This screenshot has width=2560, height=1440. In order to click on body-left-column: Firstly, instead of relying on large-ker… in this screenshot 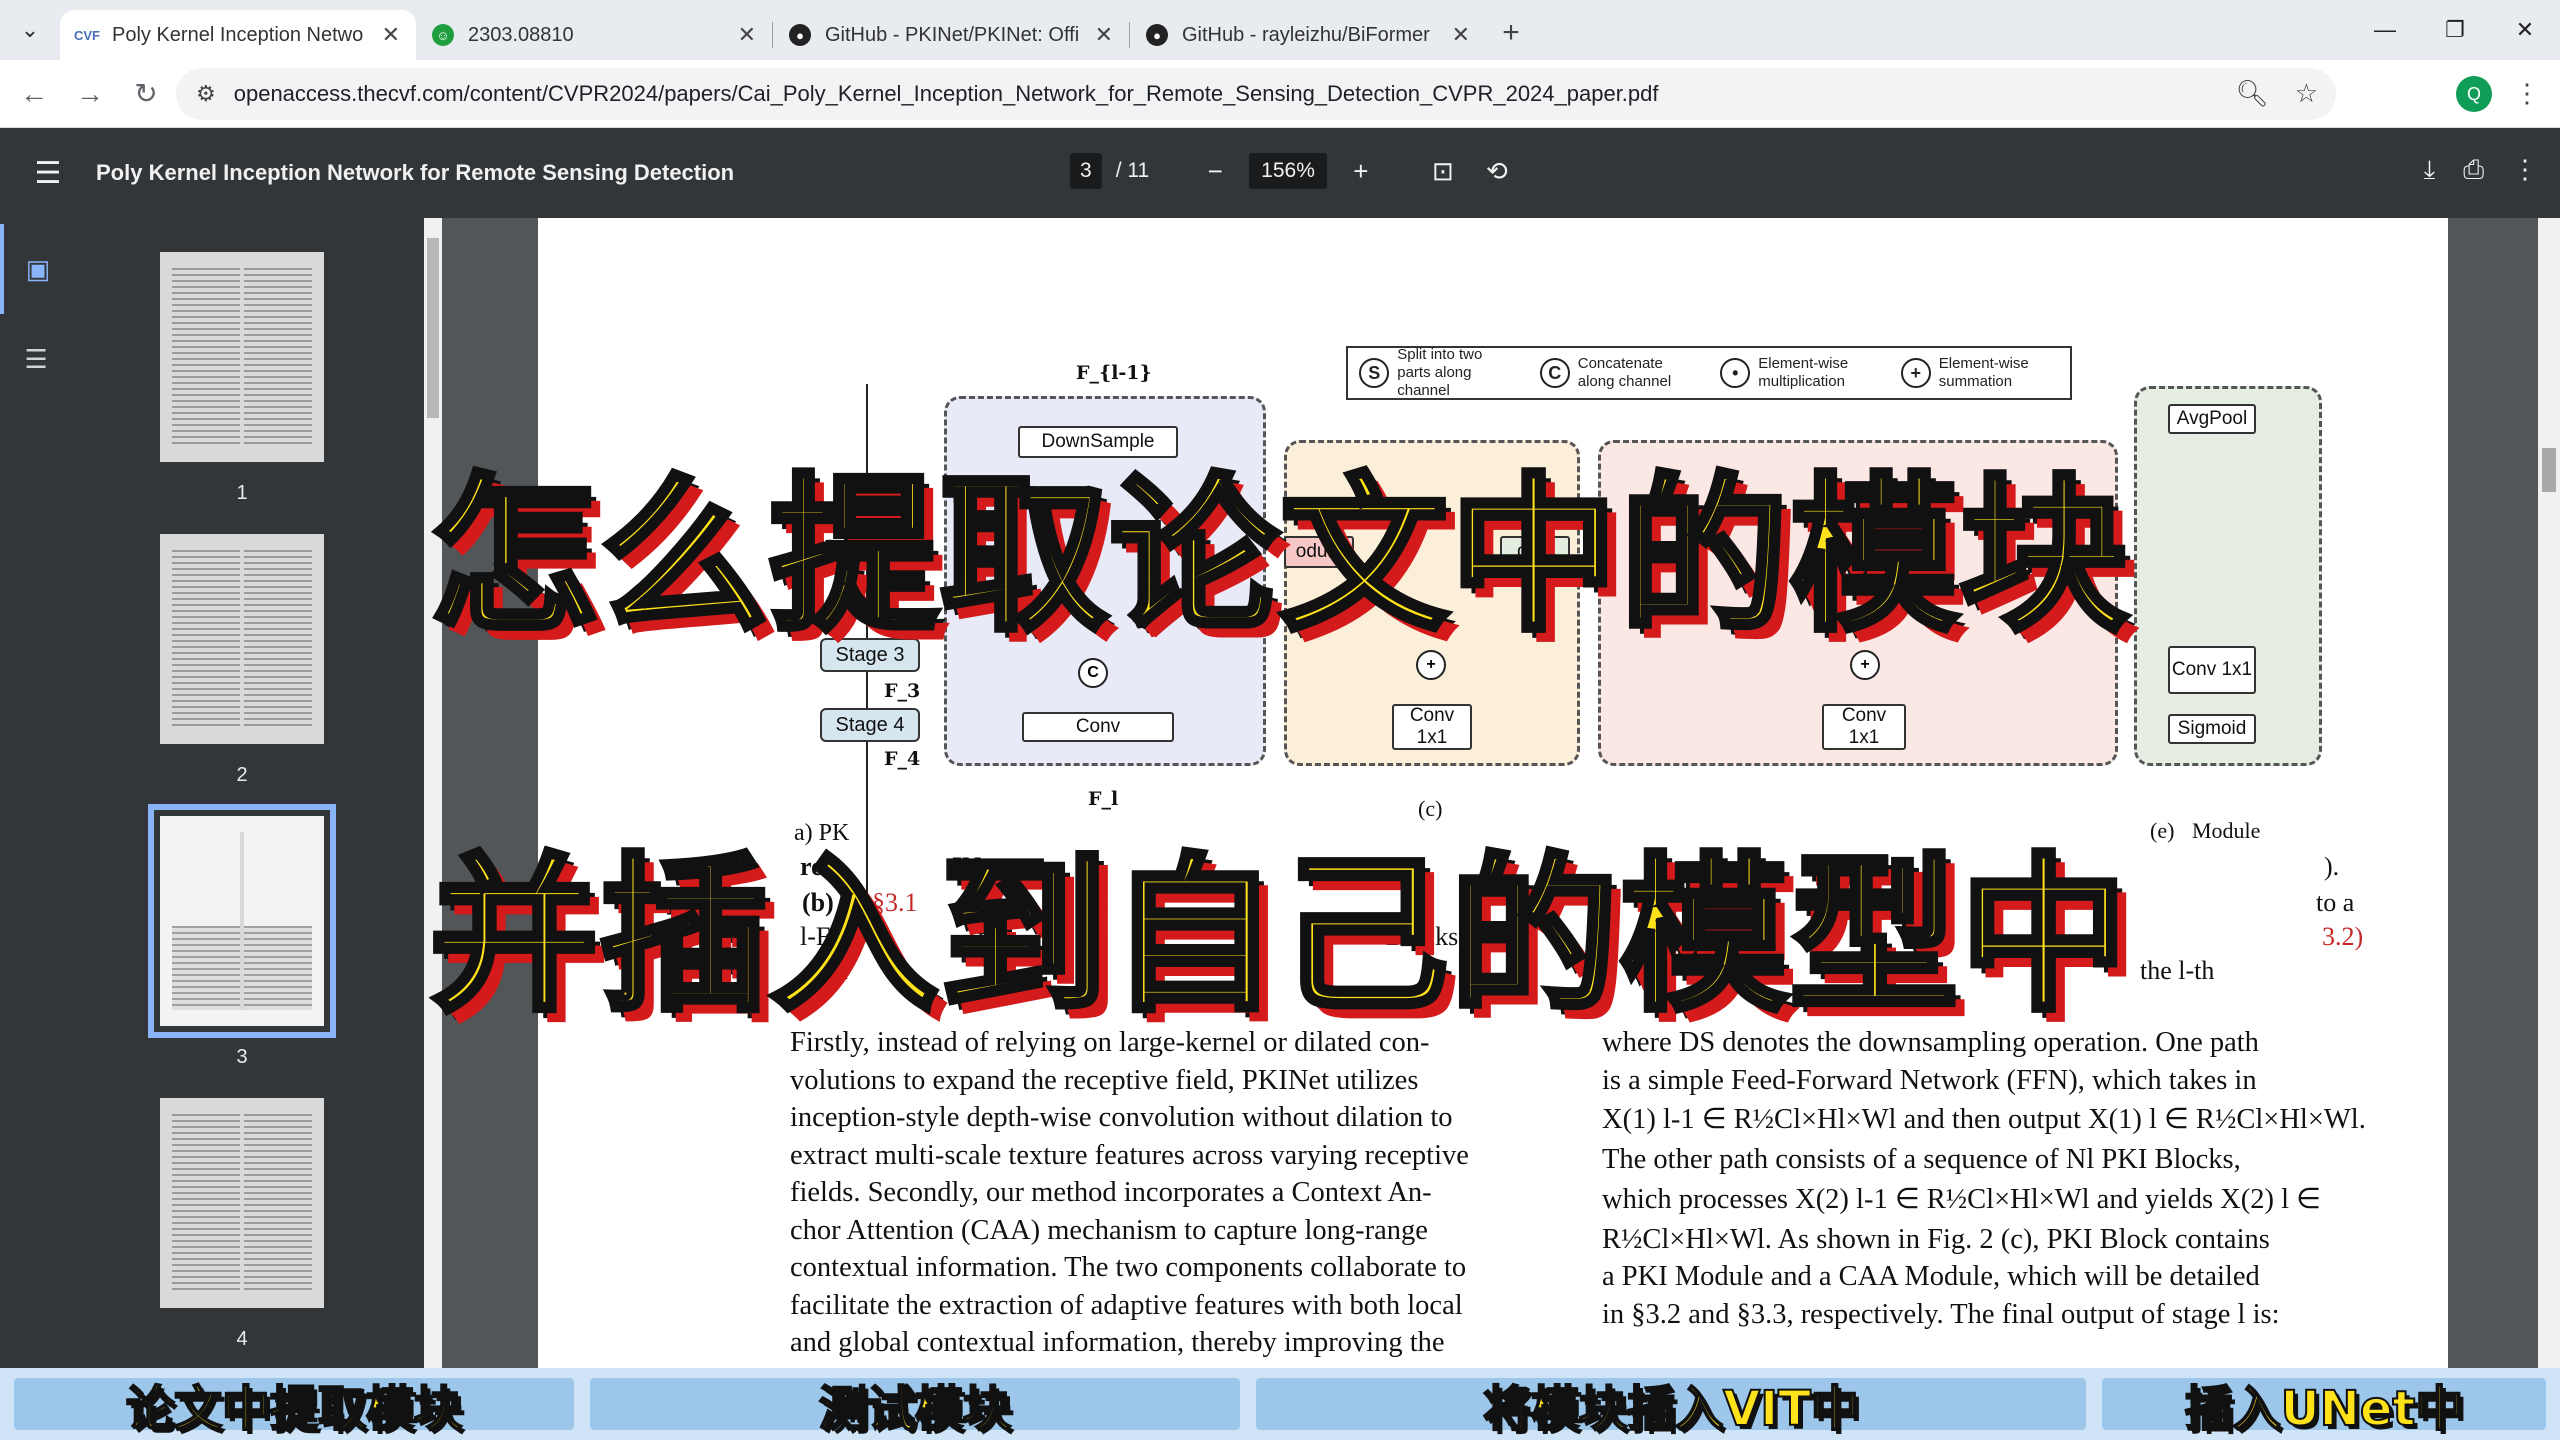, I will do `click(1161, 1193)`.